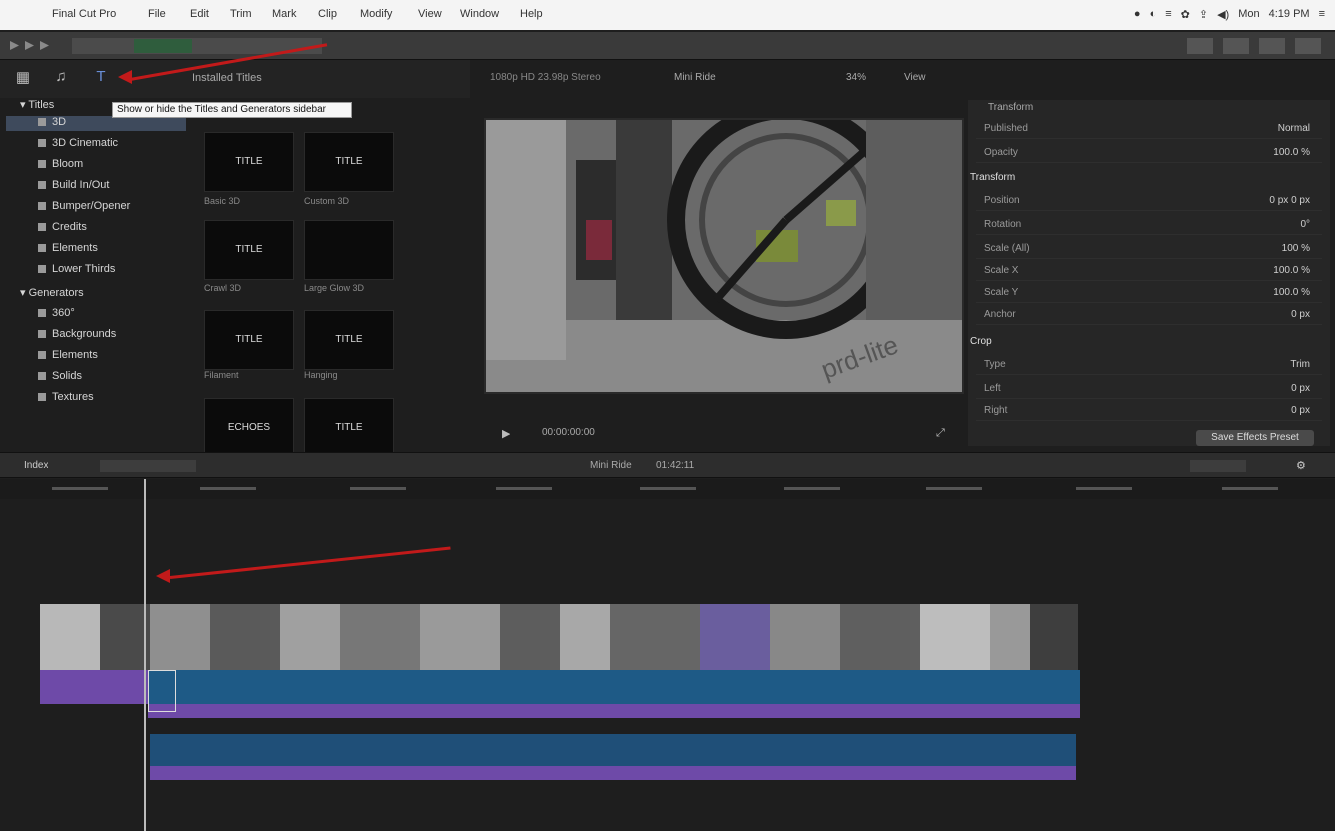 This screenshot has width=1335, height=831. Describe the element at coordinates (73, 187) in the screenshot. I see `sidebar-item-build-in-out: Build In/Out` at that location.